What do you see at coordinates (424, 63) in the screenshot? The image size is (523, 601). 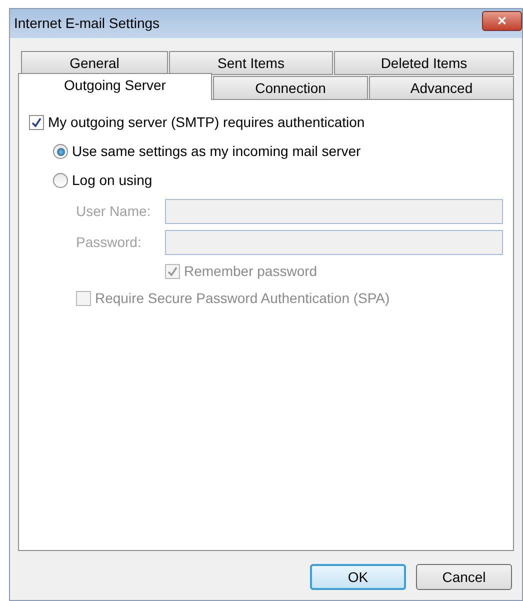 I see `tab: Deleted Items` at bounding box center [424, 63].